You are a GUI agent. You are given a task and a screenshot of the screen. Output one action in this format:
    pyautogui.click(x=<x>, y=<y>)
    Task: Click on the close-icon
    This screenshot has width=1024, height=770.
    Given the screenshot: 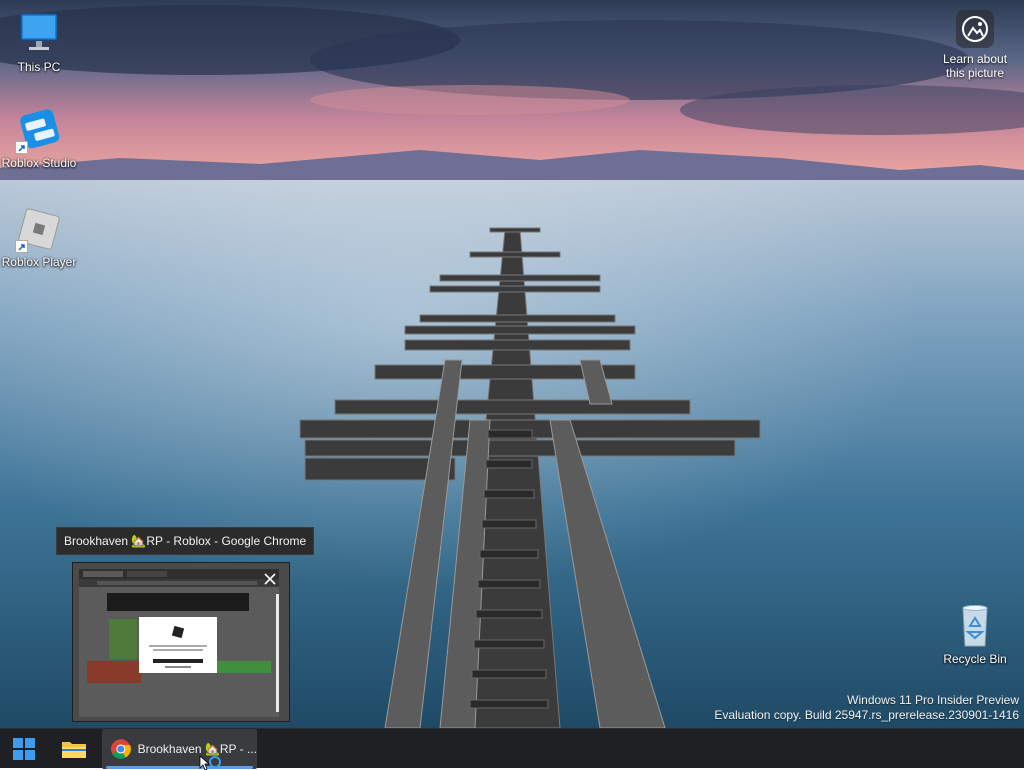 What is the action you would take?
    pyautogui.click(x=270, y=579)
    